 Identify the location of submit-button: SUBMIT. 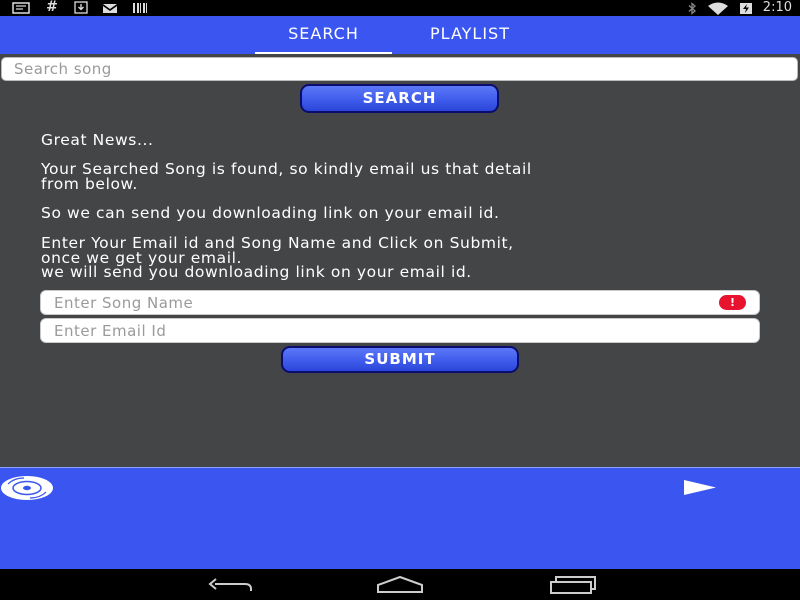
(400, 359).